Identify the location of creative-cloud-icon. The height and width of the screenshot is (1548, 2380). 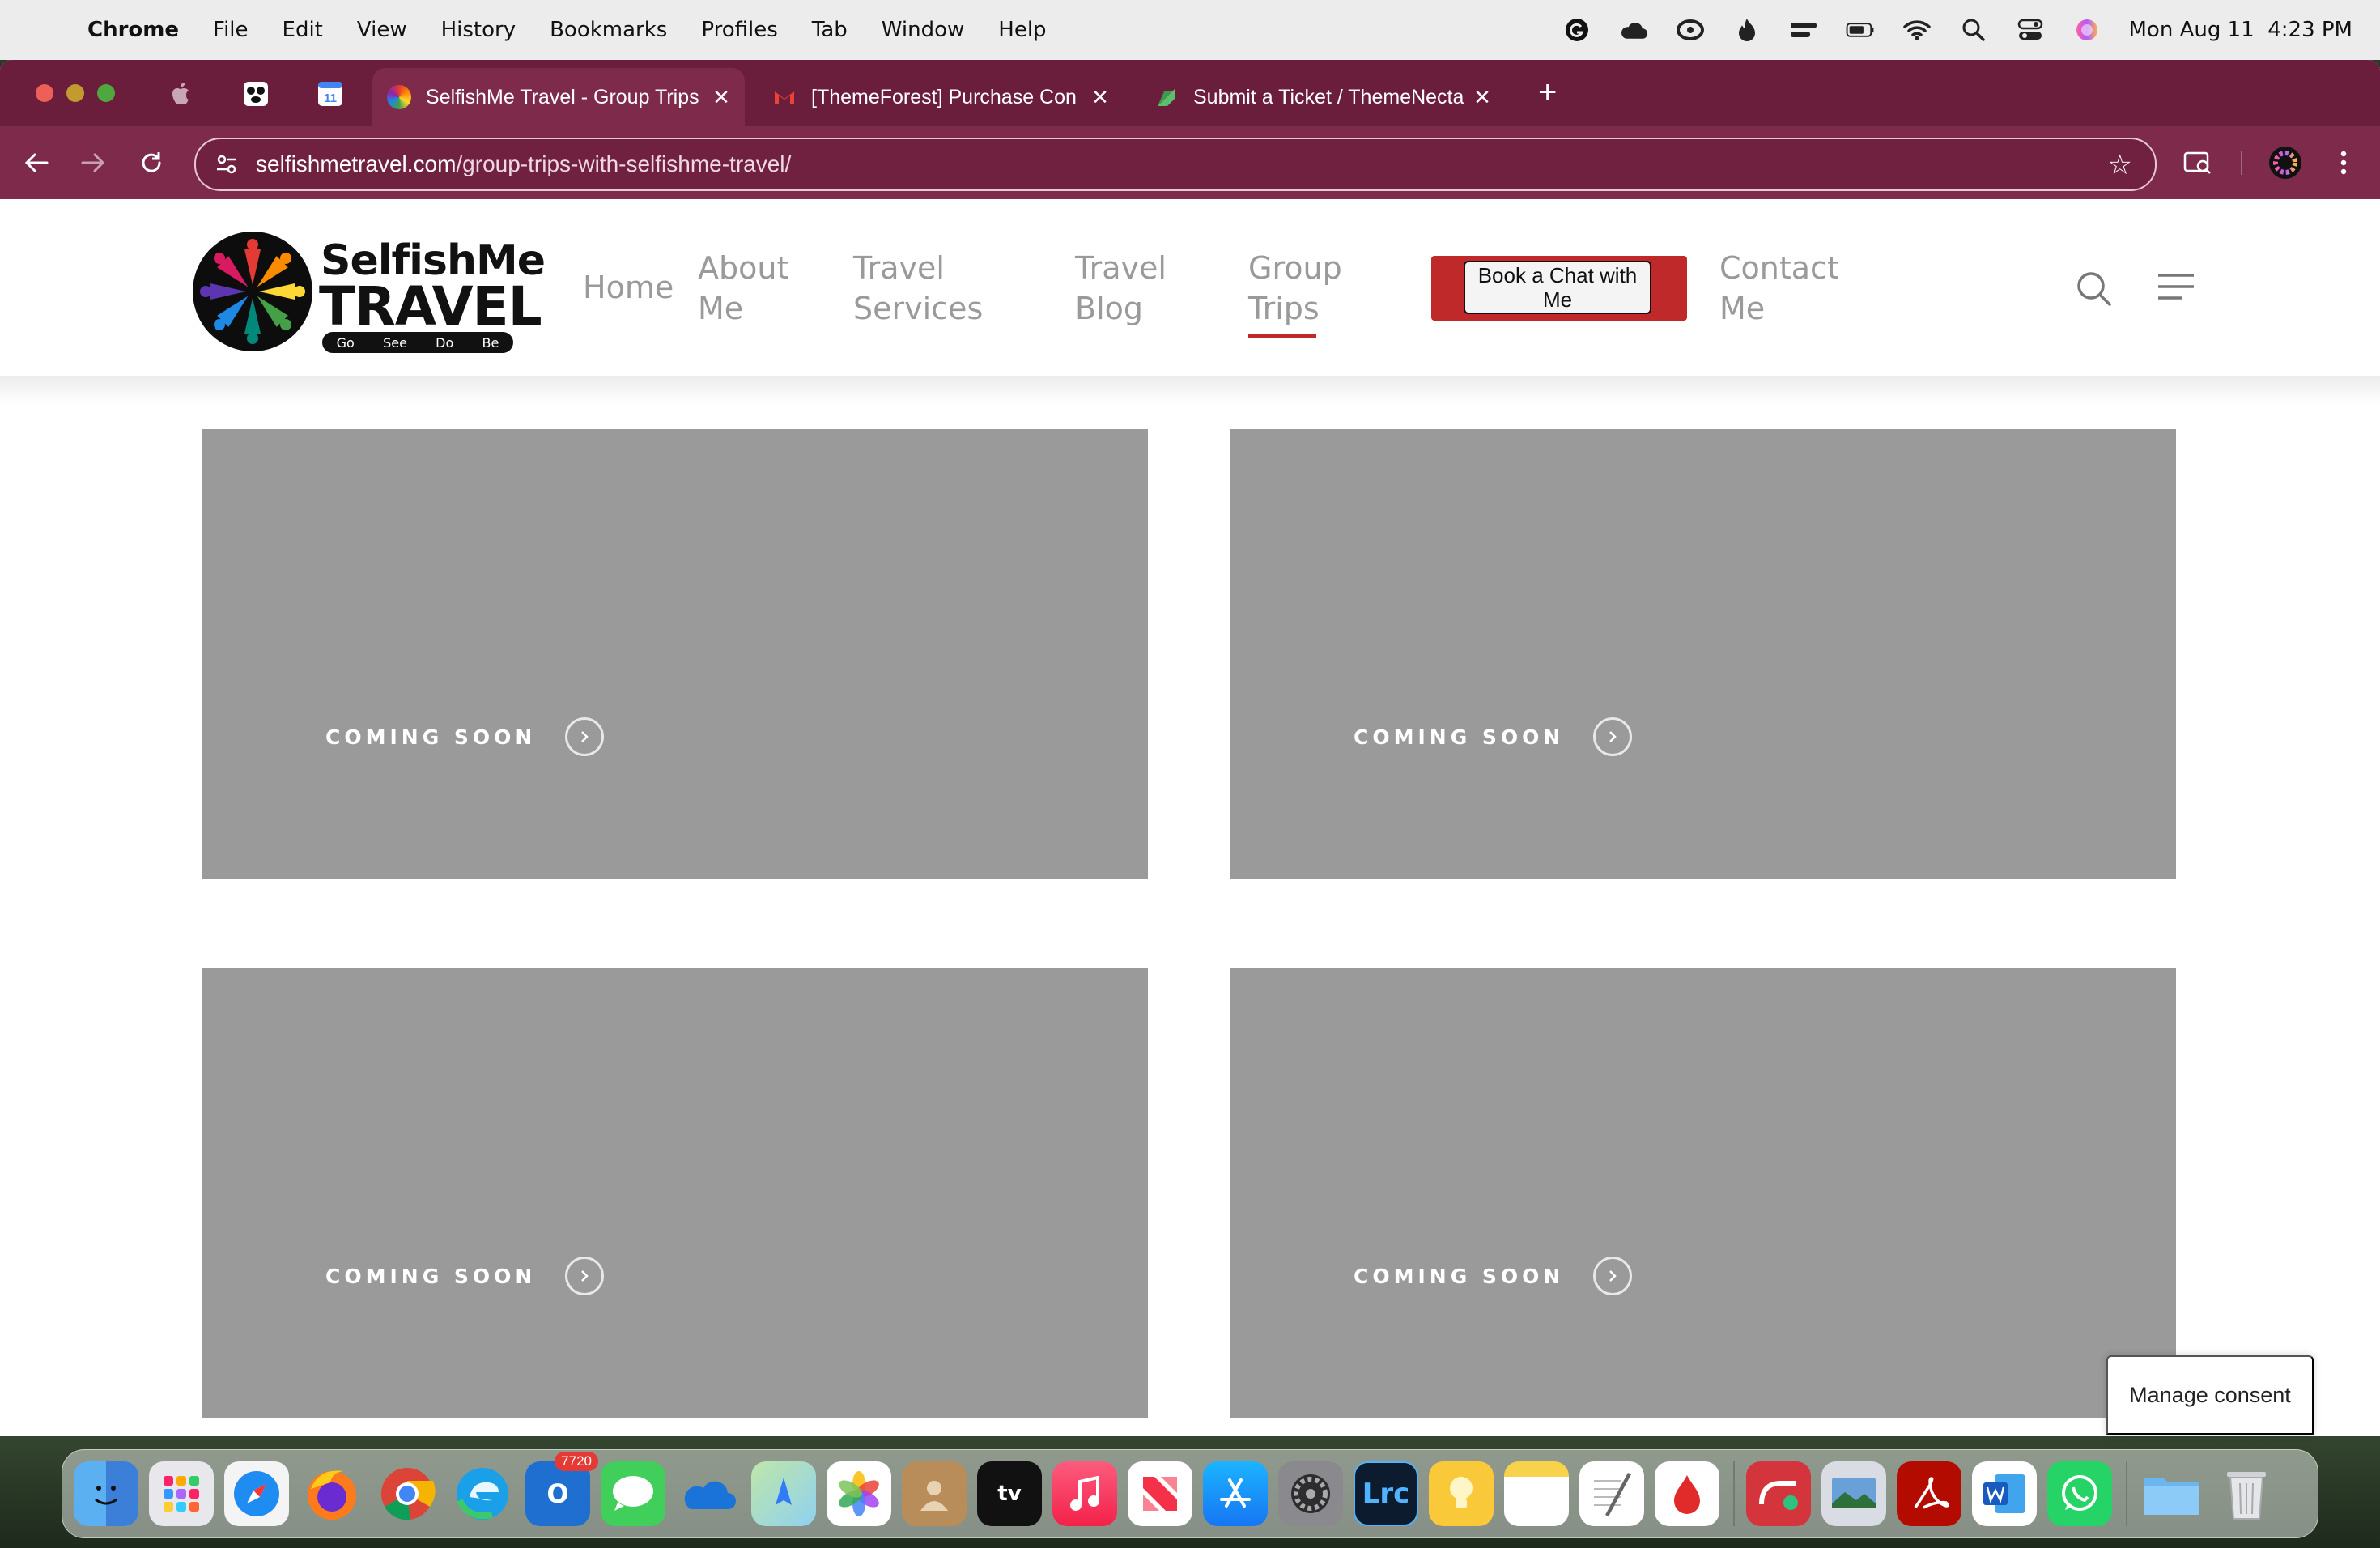
(1691, 30).